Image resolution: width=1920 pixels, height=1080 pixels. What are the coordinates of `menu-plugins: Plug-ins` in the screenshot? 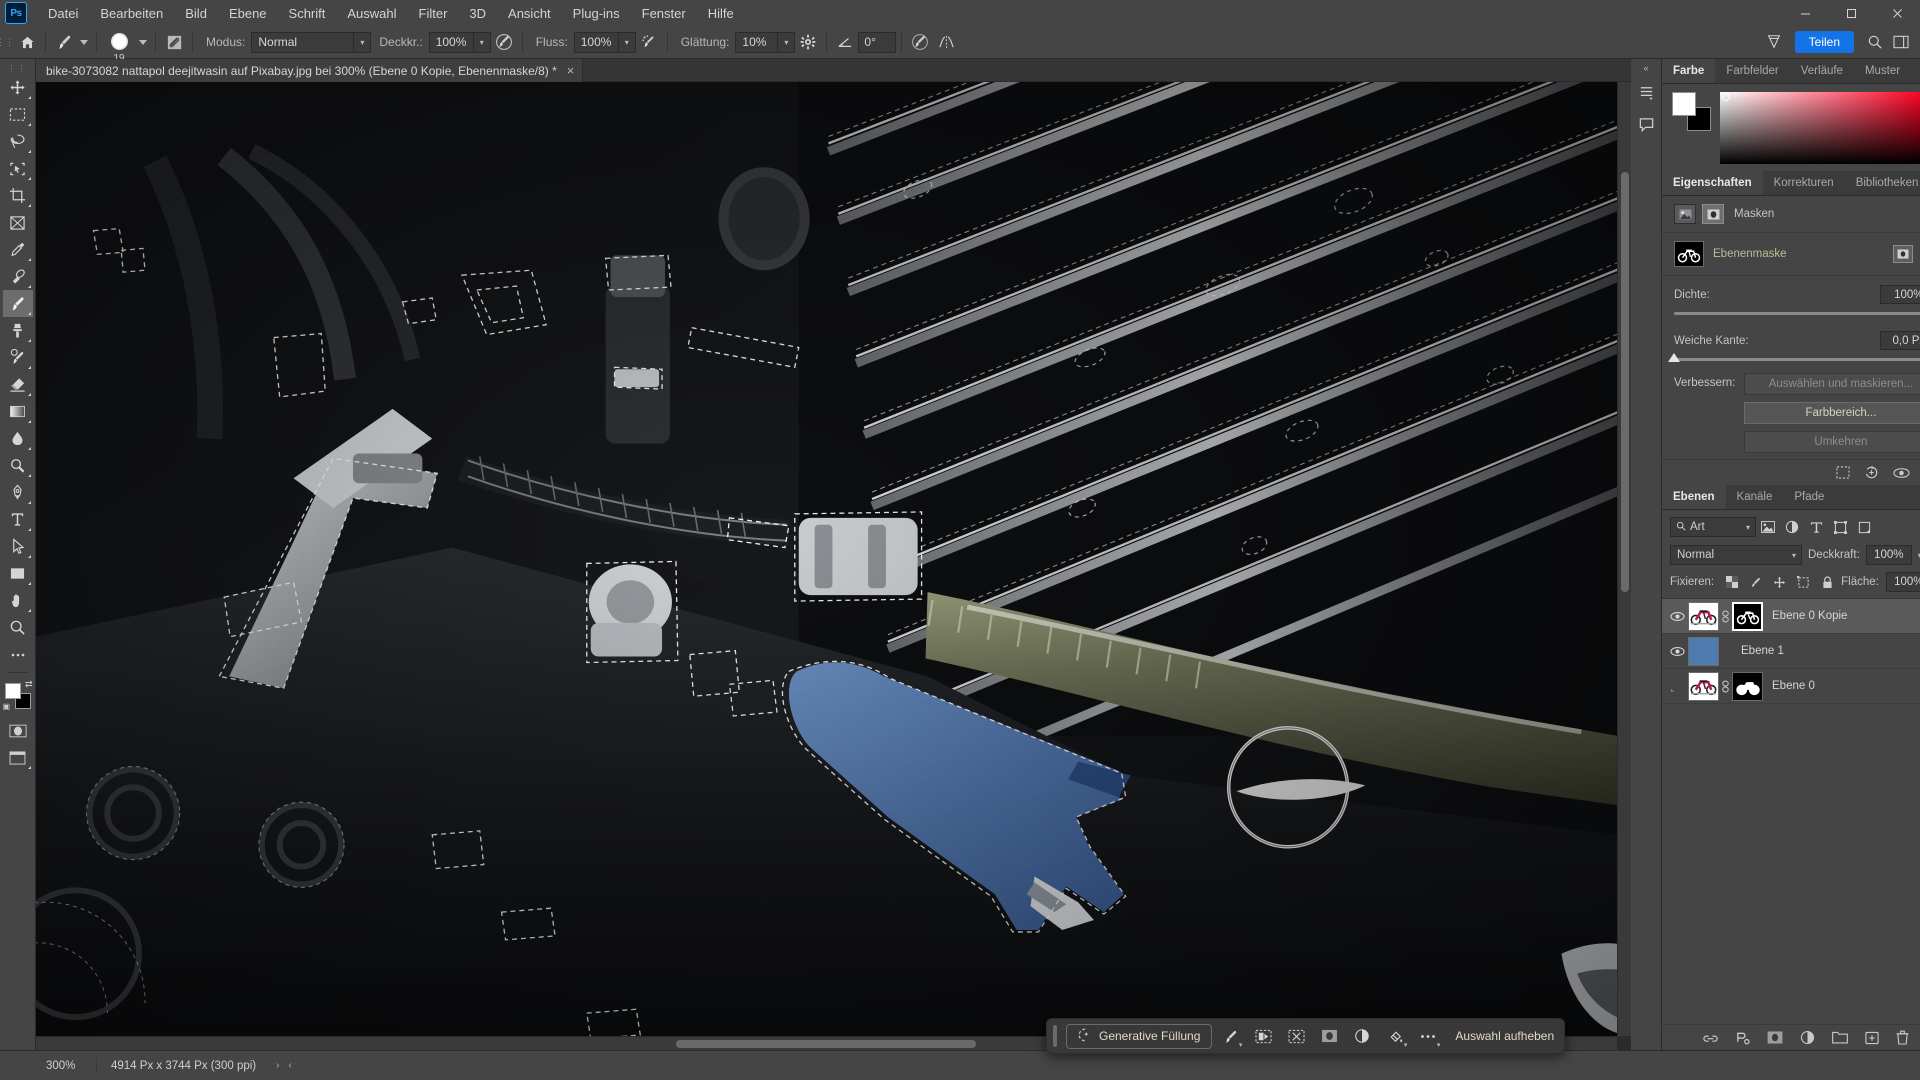 It's located at (596, 13).